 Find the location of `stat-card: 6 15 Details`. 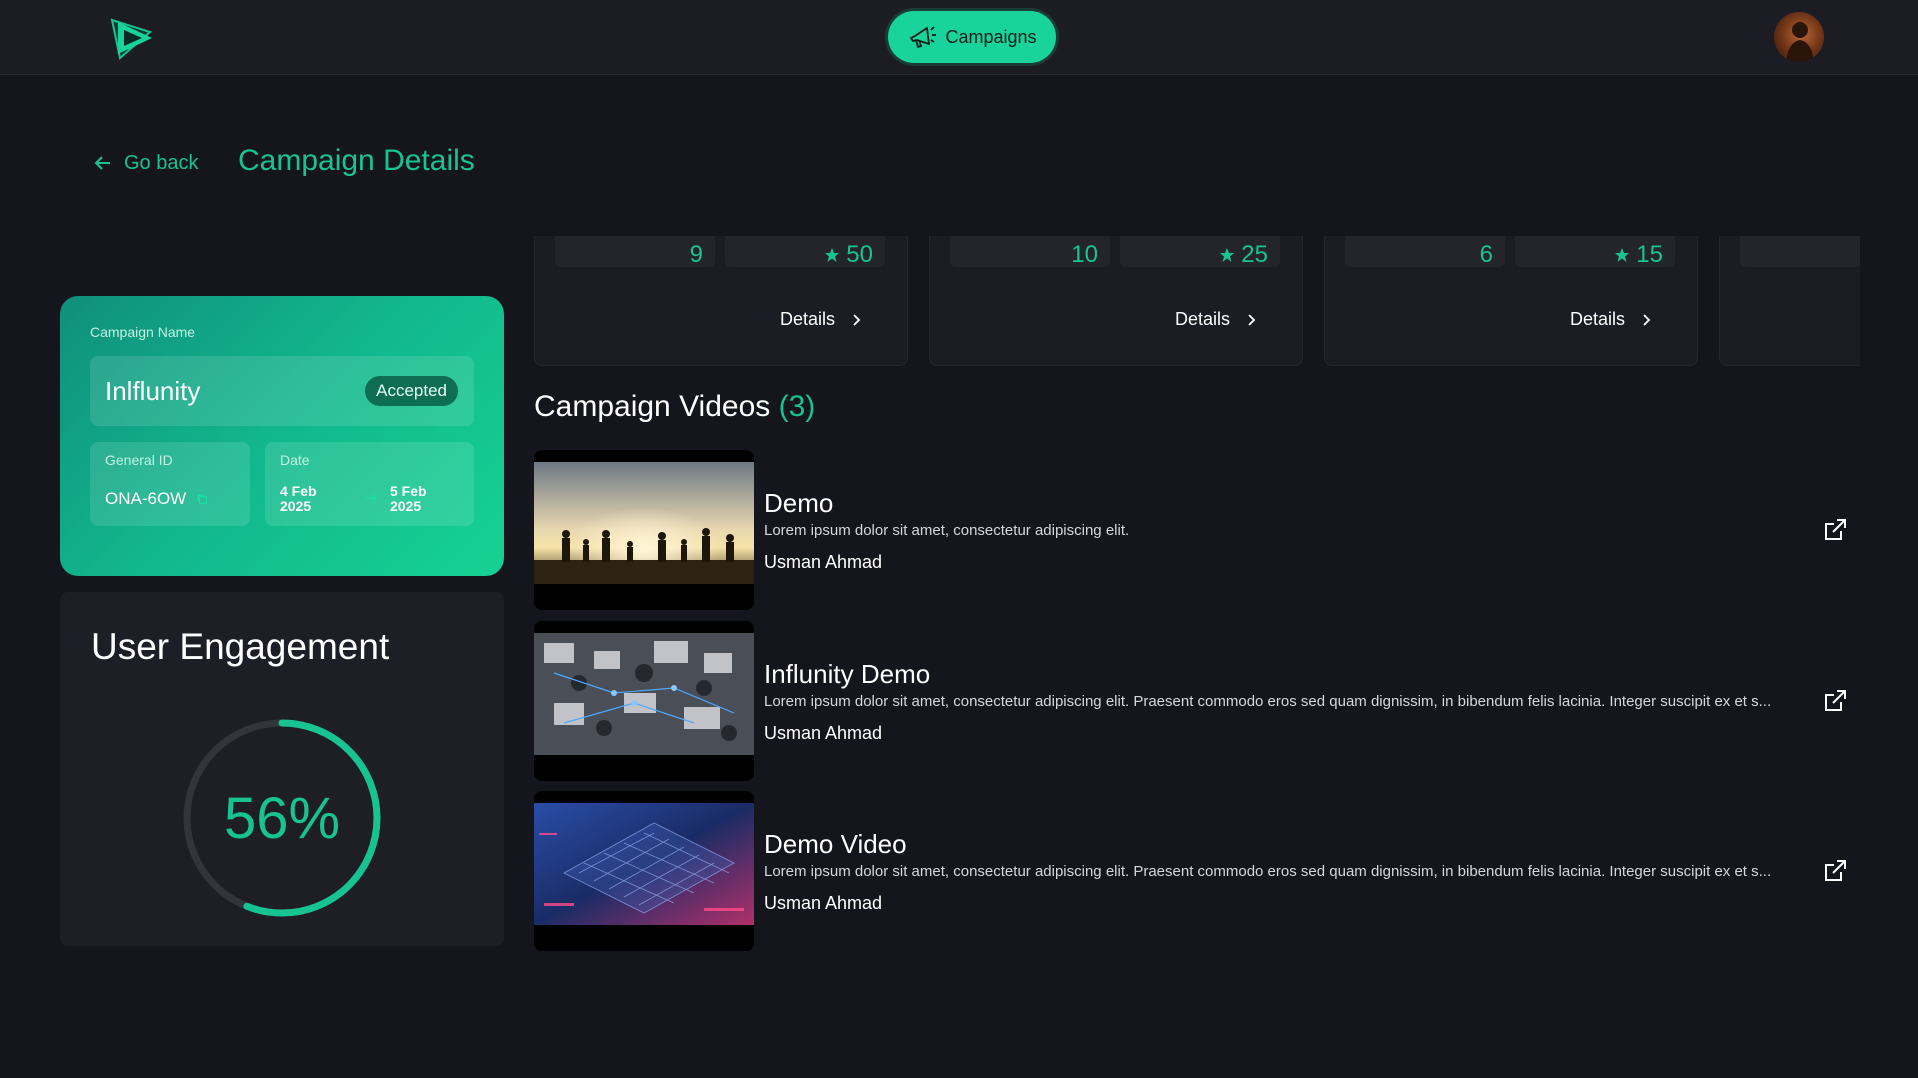

stat-card: 6 15 Details is located at coordinates (1511, 301).